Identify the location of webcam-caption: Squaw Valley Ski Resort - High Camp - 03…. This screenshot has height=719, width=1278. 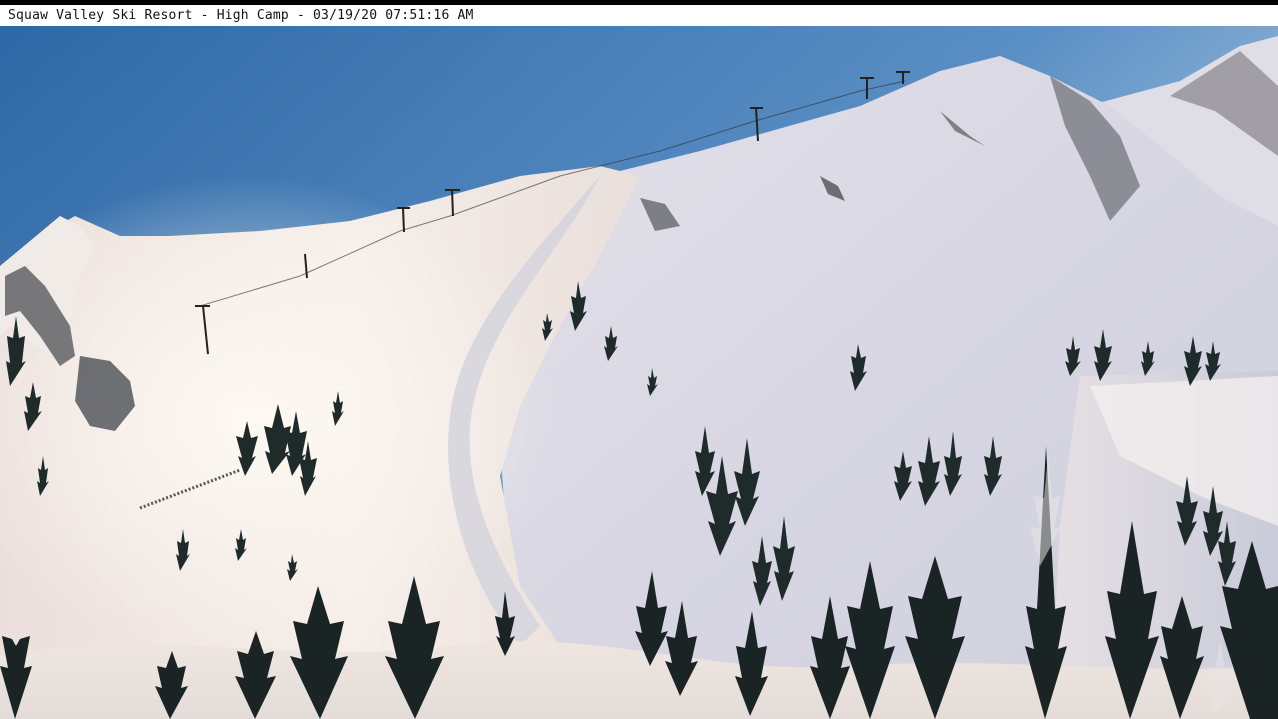
(241, 15).